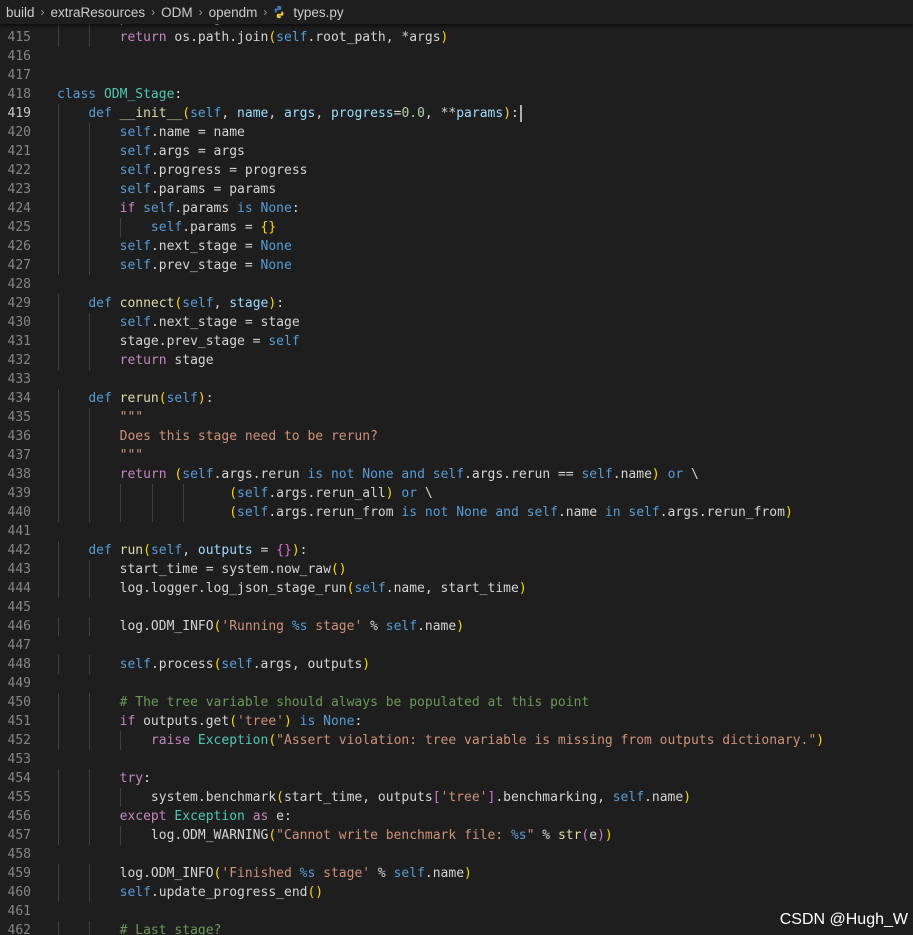 This screenshot has height=935, width=913. I want to click on code-line: 448 self.process(self.args, outputs), so click(456, 664).